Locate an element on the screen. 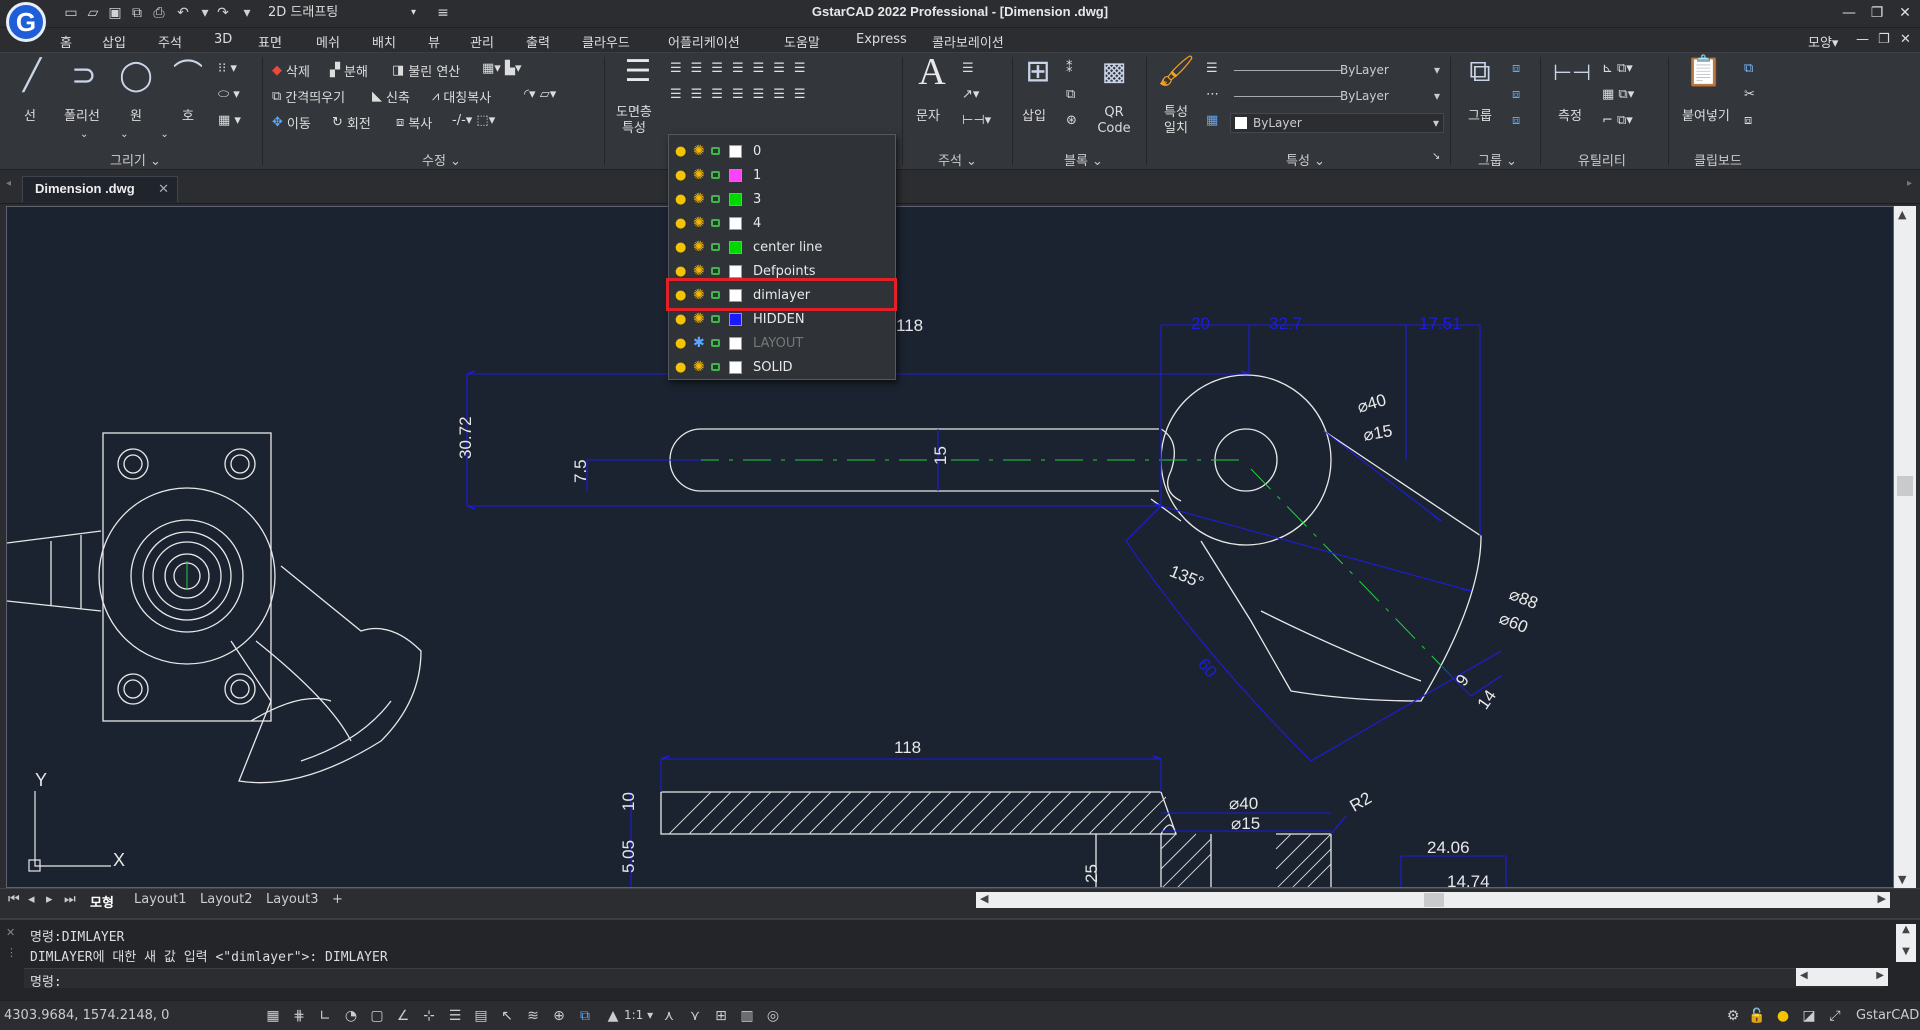  isolate-icon: ⊞ is located at coordinates (721, 1016).